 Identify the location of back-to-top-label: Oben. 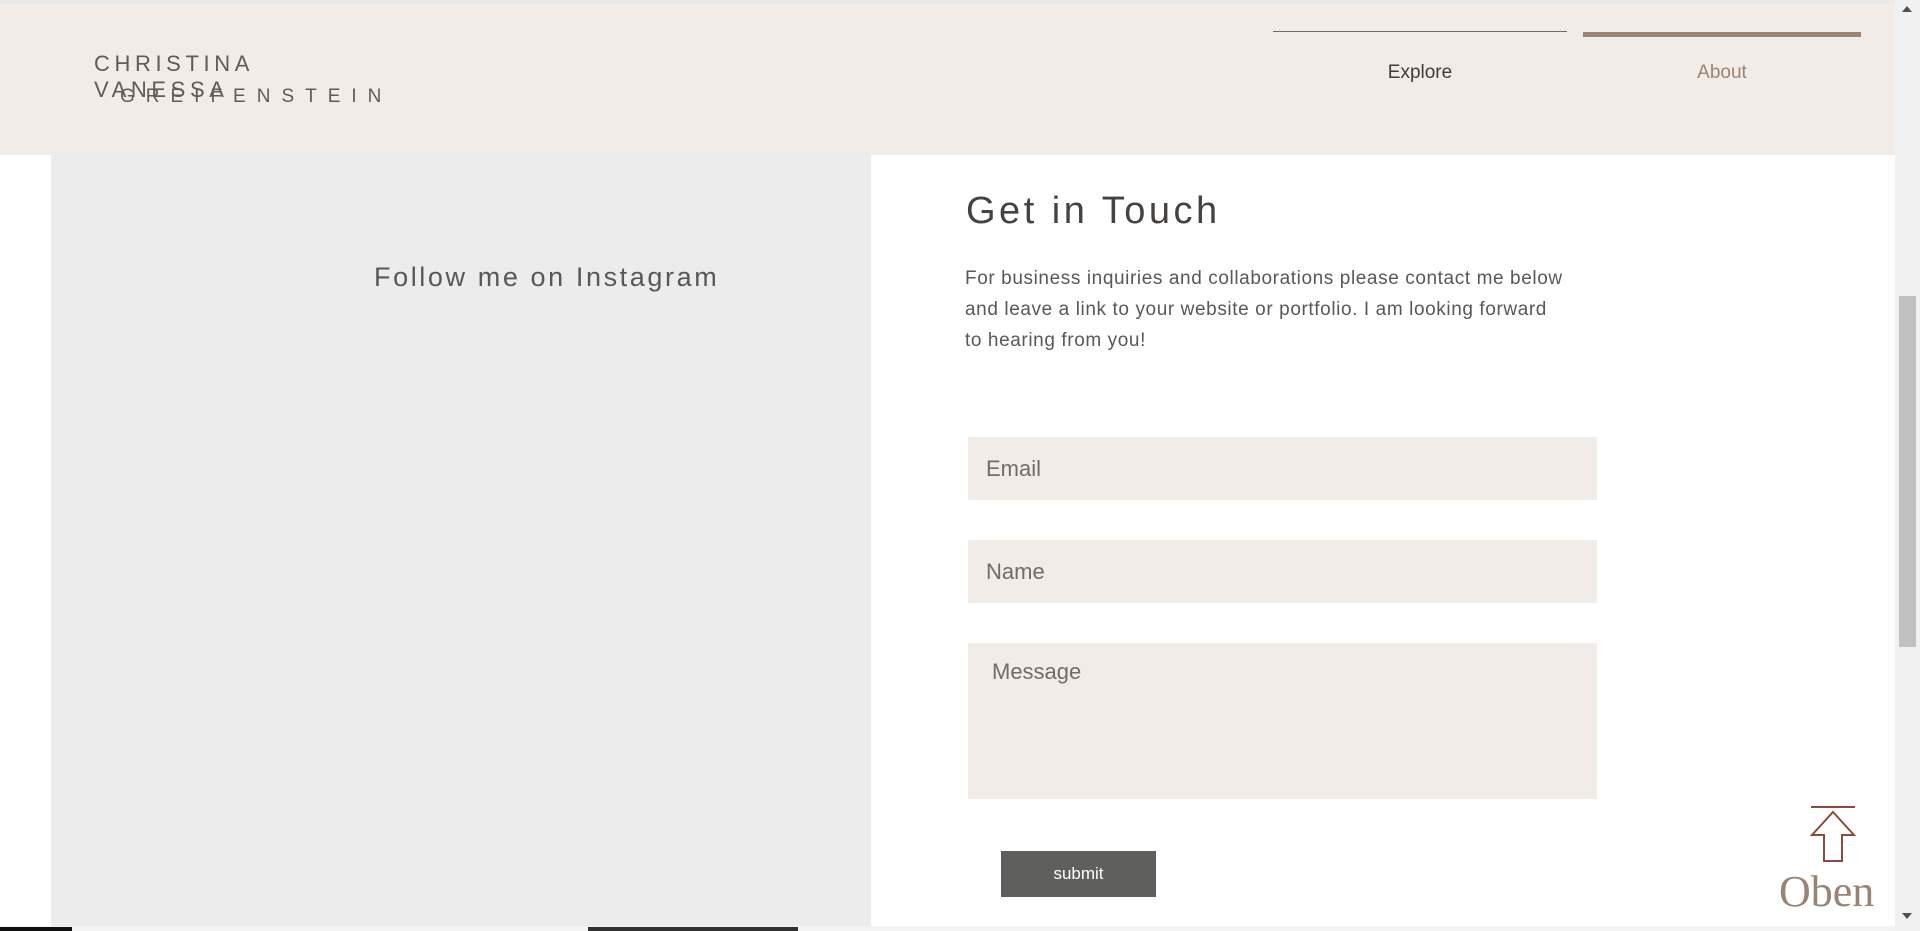
(1826, 891).